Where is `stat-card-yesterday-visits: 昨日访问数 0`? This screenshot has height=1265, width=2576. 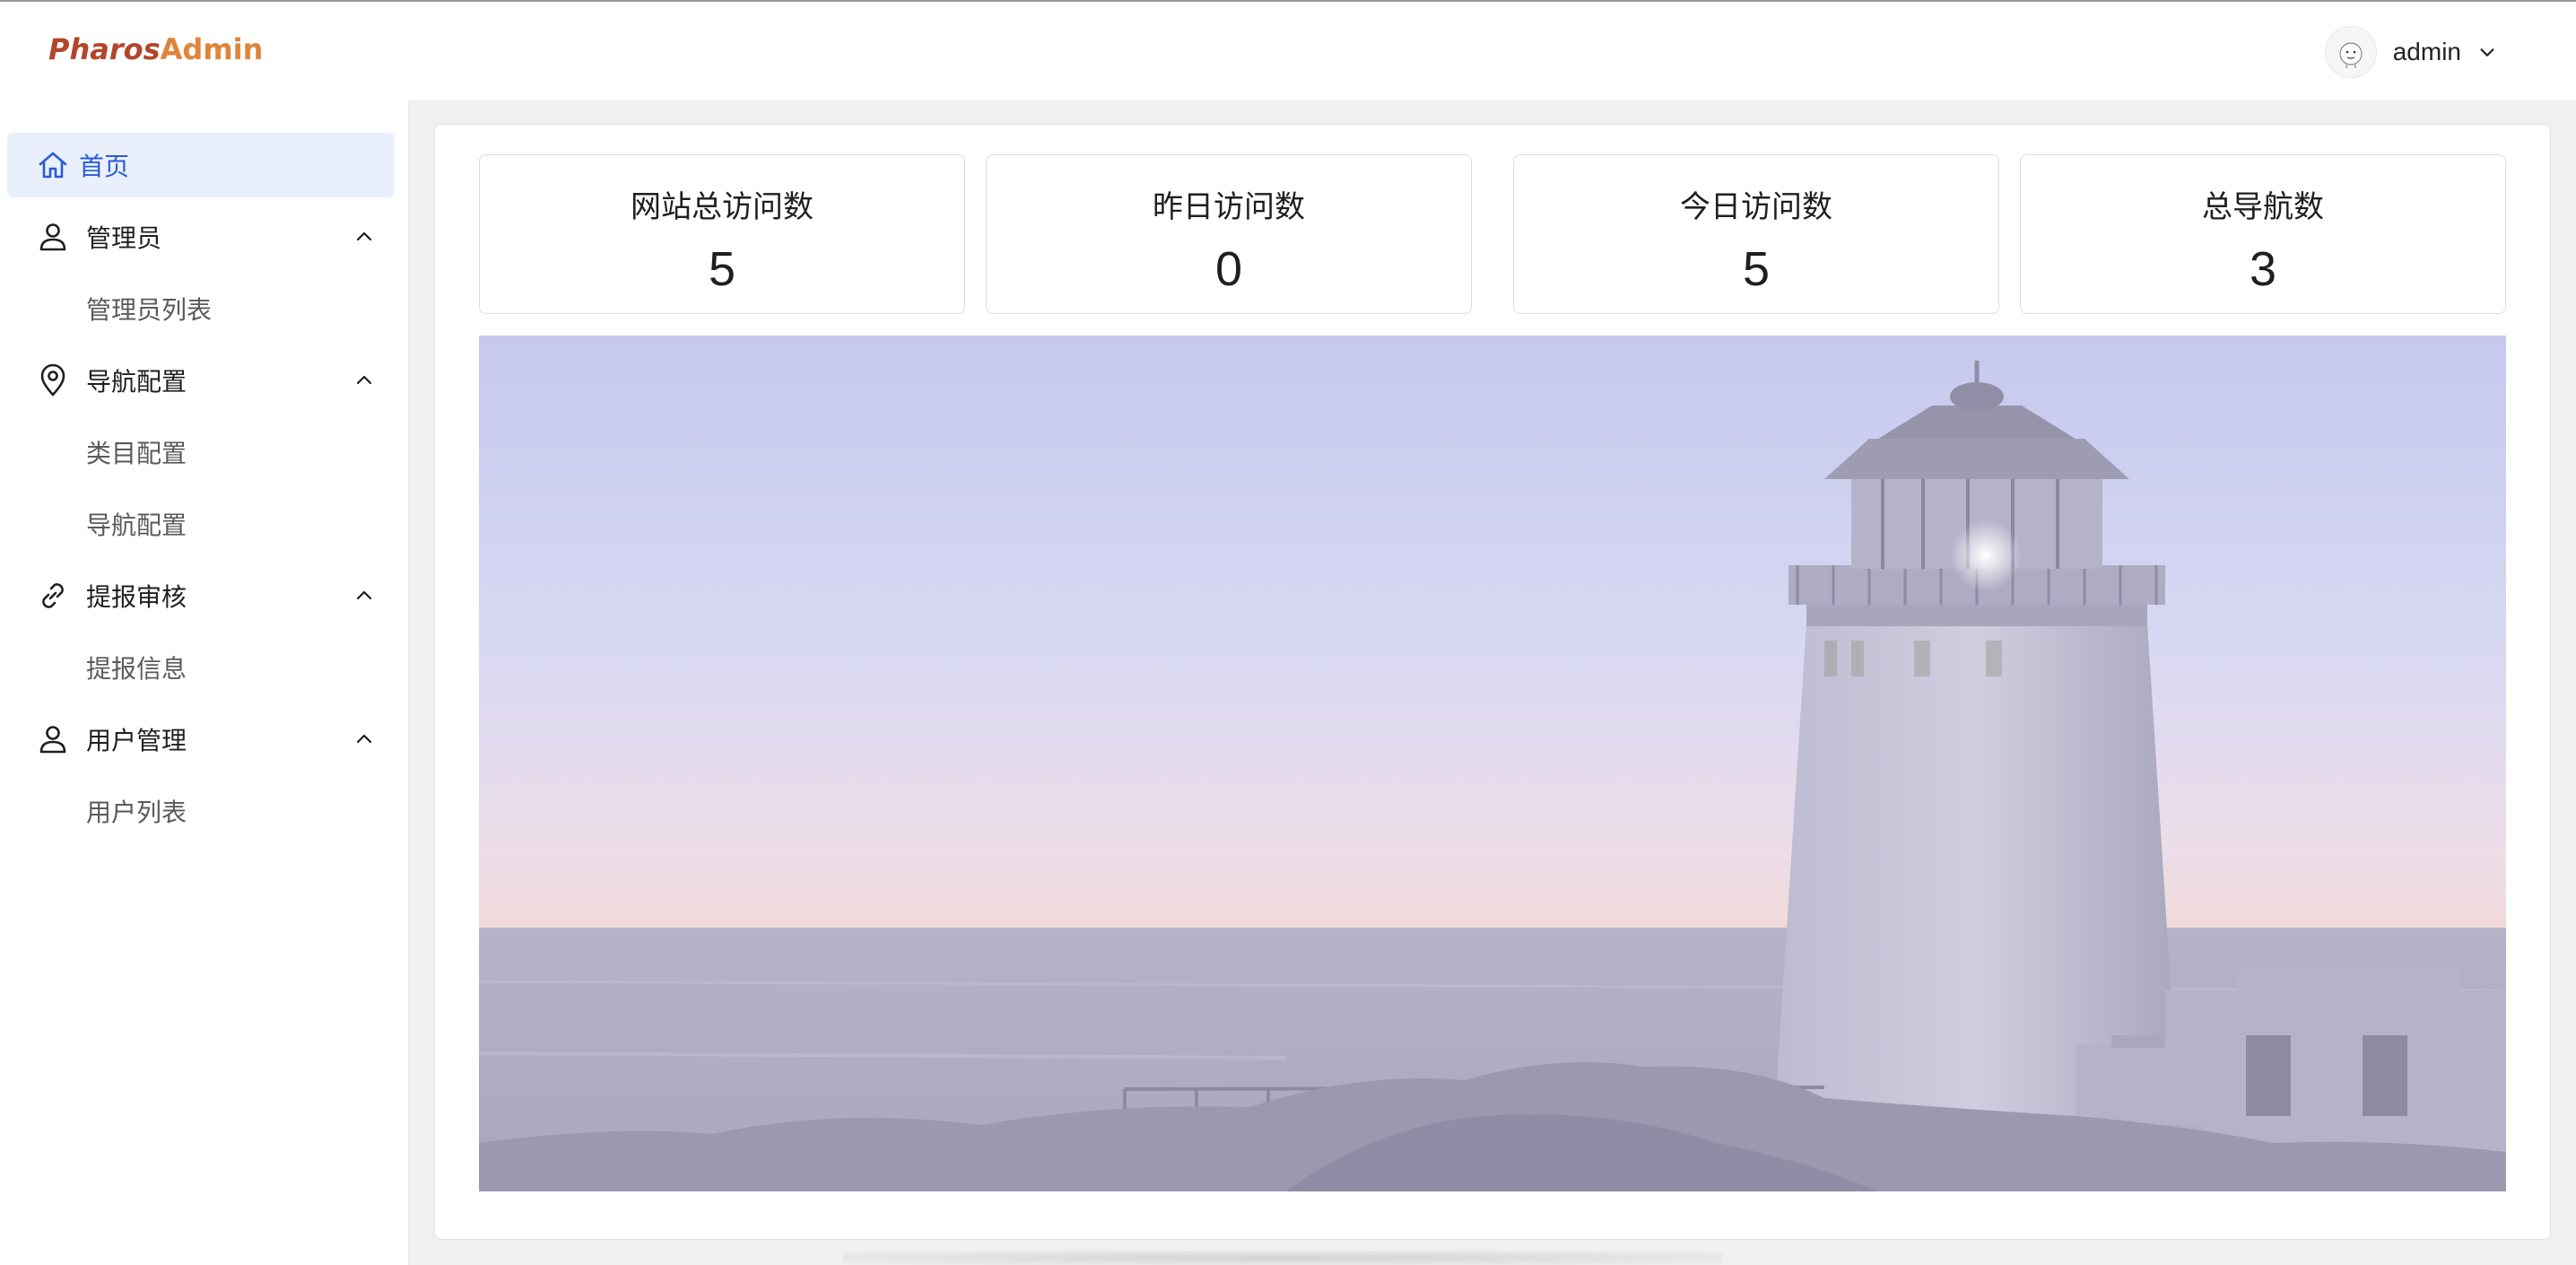
stat-card-yesterday-visits: 昨日访问数 0 is located at coordinates (1229, 234).